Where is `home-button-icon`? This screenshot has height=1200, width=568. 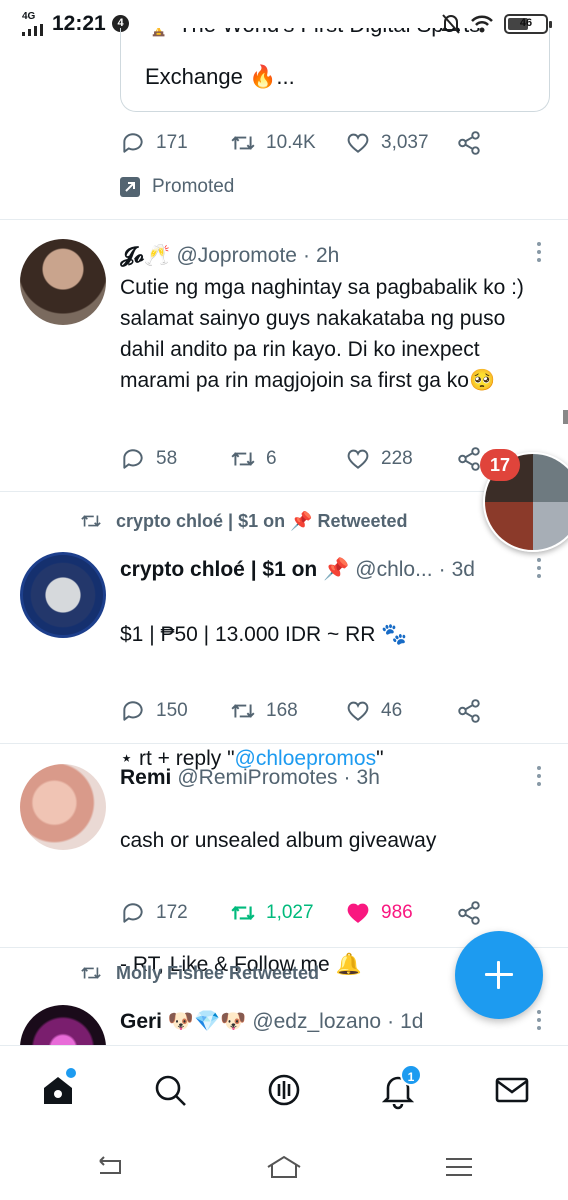 home-button-icon is located at coordinates (284, 1167).